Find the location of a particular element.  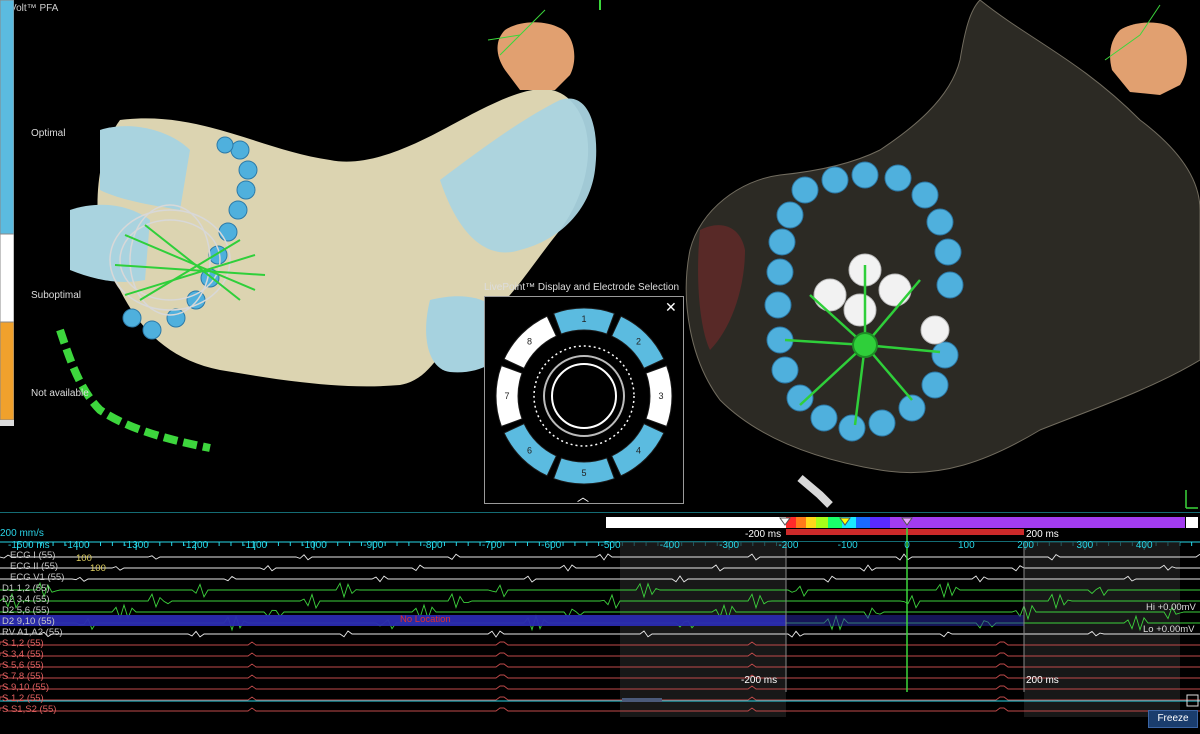

ruler-tick-label: -700 is located at coordinates (491, 545).